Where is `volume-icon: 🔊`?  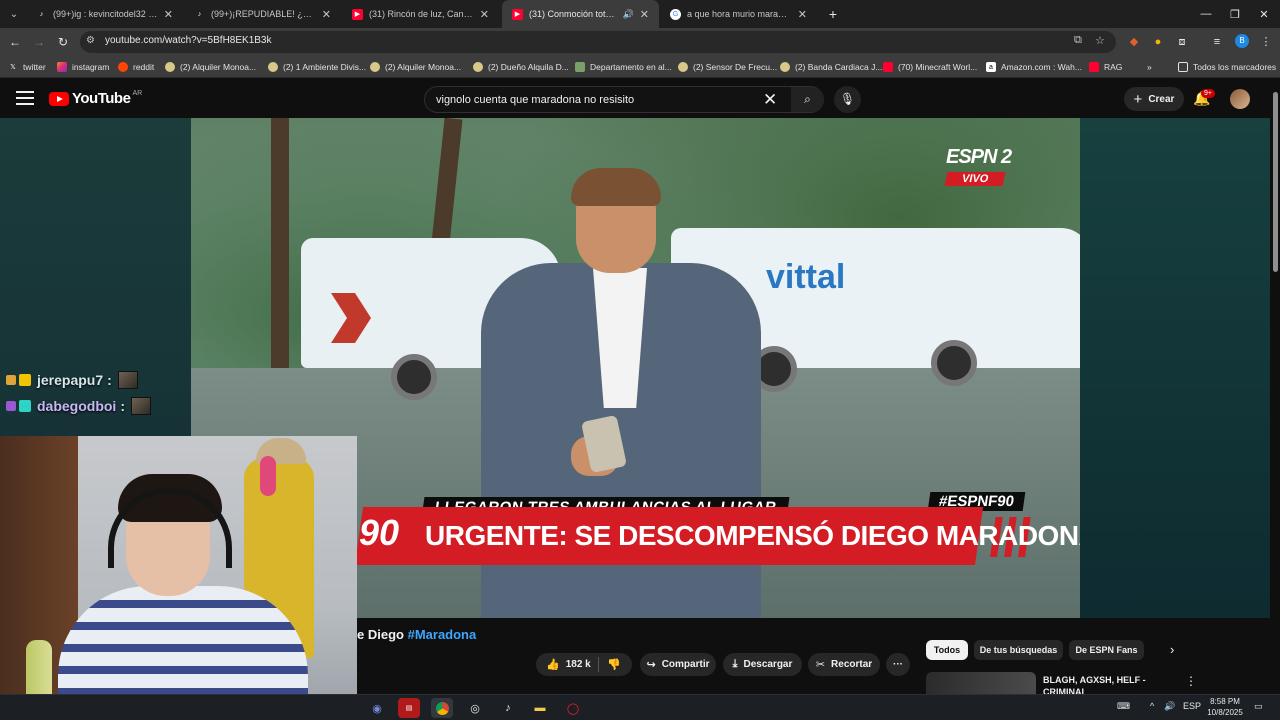
volume-icon: 🔊 is located at coordinates (1169, 706).